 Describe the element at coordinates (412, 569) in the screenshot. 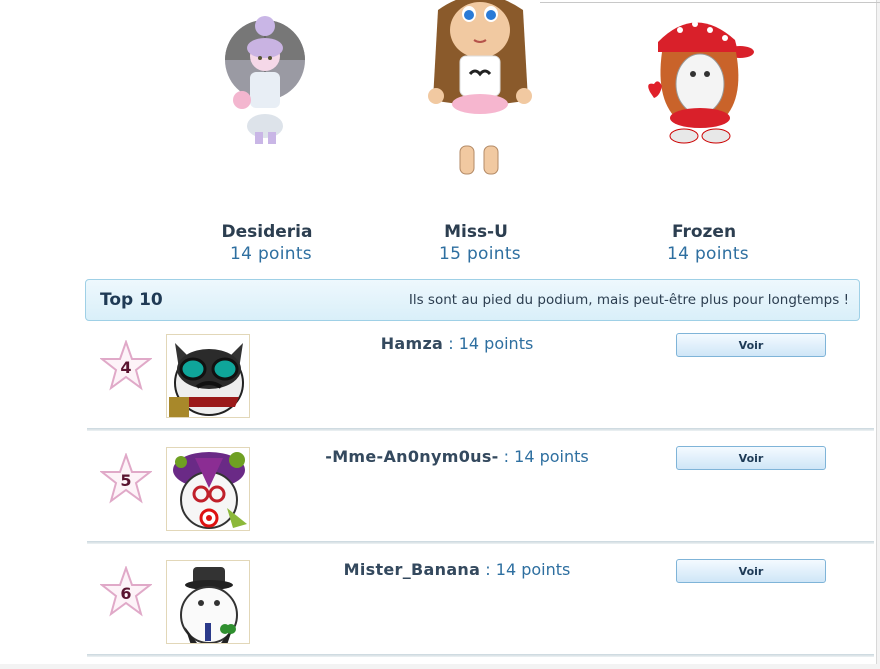

I see `player-name: Mister_Banana` at that location.